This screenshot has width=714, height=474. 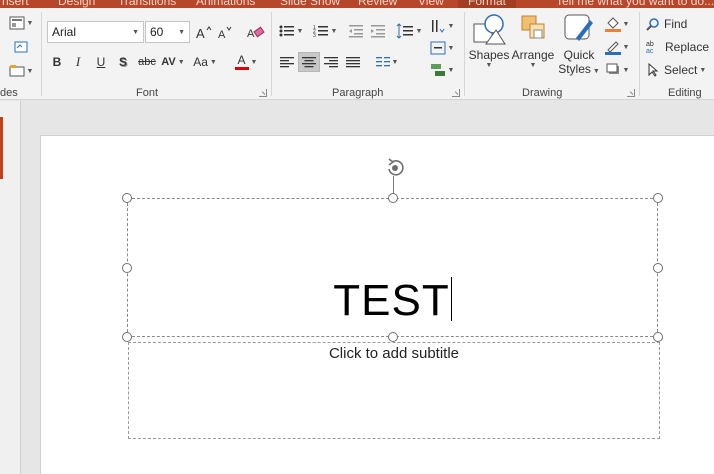 I want to click on find-label: Find, so click(x=676, y=24).